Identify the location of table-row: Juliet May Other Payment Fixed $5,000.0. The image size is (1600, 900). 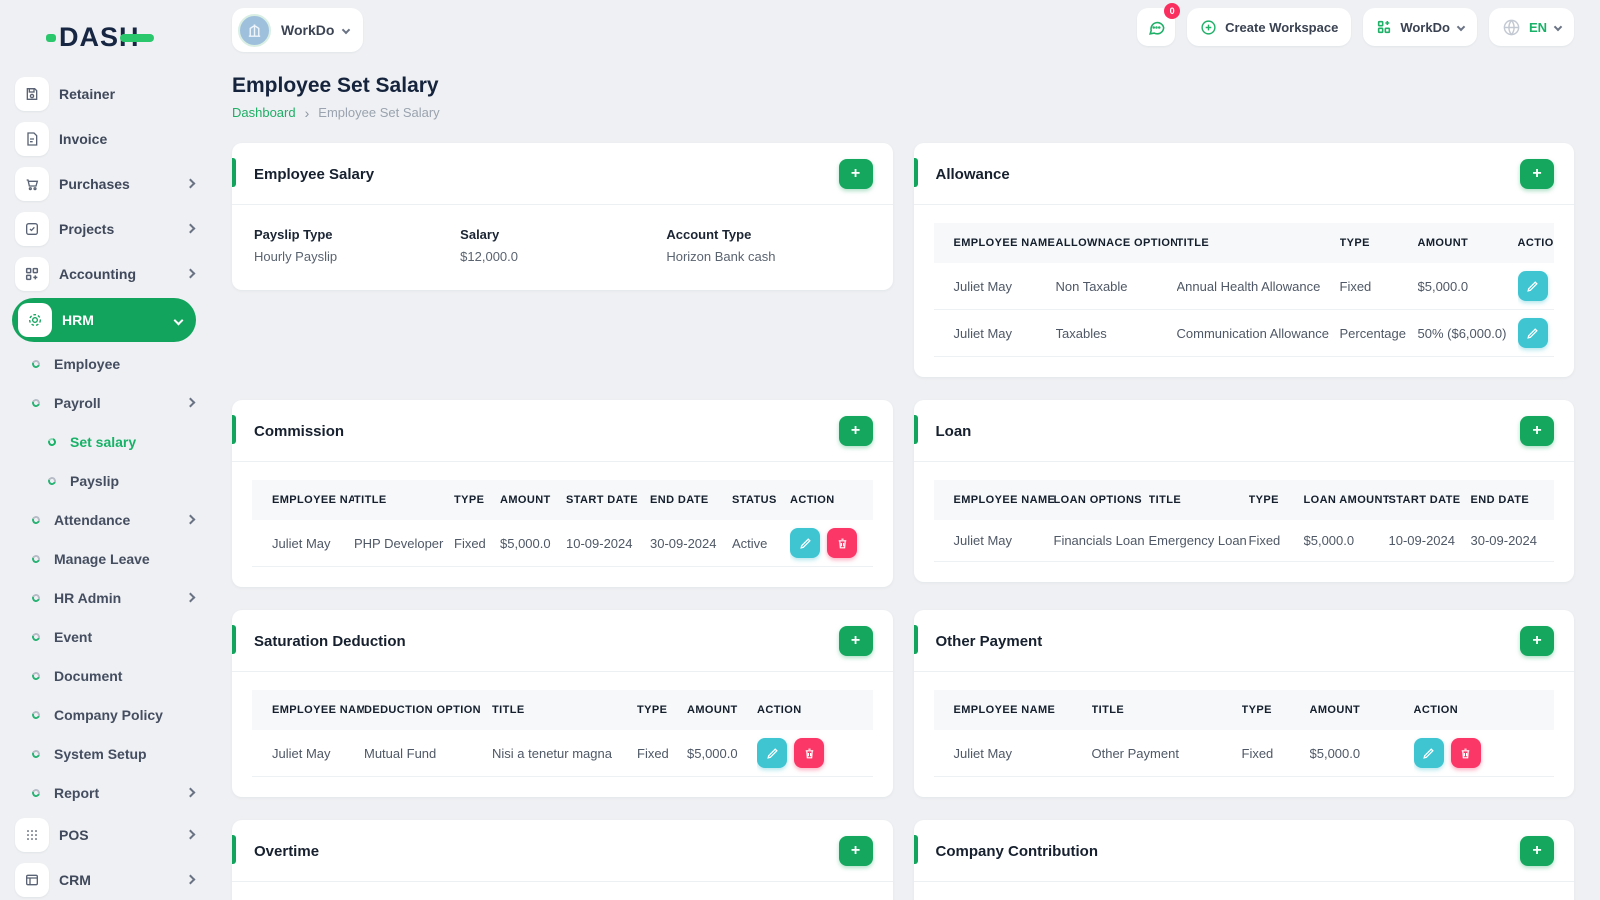
(1243, 753).